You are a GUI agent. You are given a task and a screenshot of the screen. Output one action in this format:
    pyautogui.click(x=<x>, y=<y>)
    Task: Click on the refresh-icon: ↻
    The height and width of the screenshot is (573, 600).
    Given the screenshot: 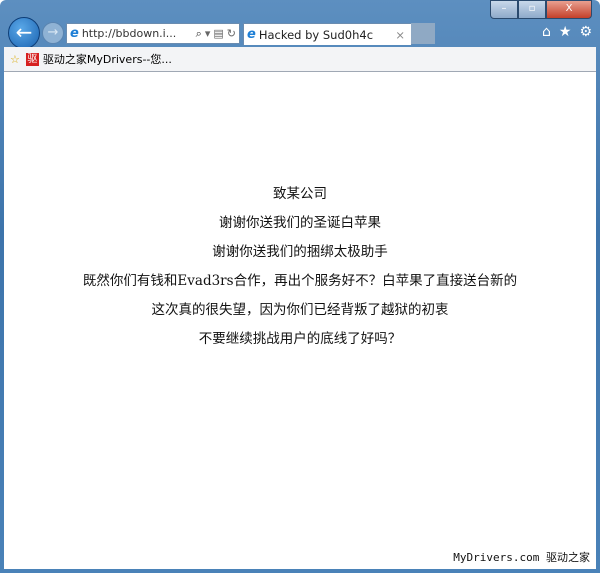 What is the action you would take?
    pyautogui.click(x=231, y=33)
    